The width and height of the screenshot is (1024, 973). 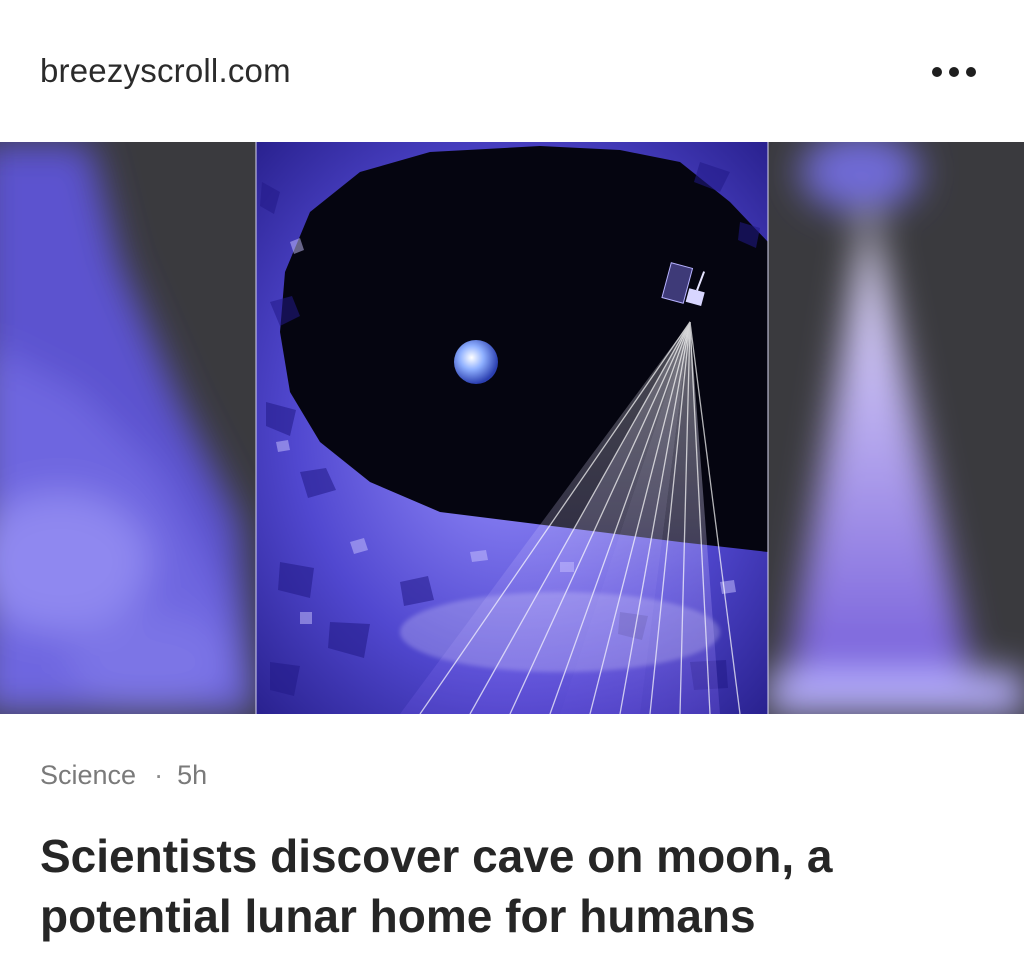 What do you see at coordinates (512, 71) in the screenshot?
I see `card-header: breezyscroll.com` at bounding box center [512, 71].